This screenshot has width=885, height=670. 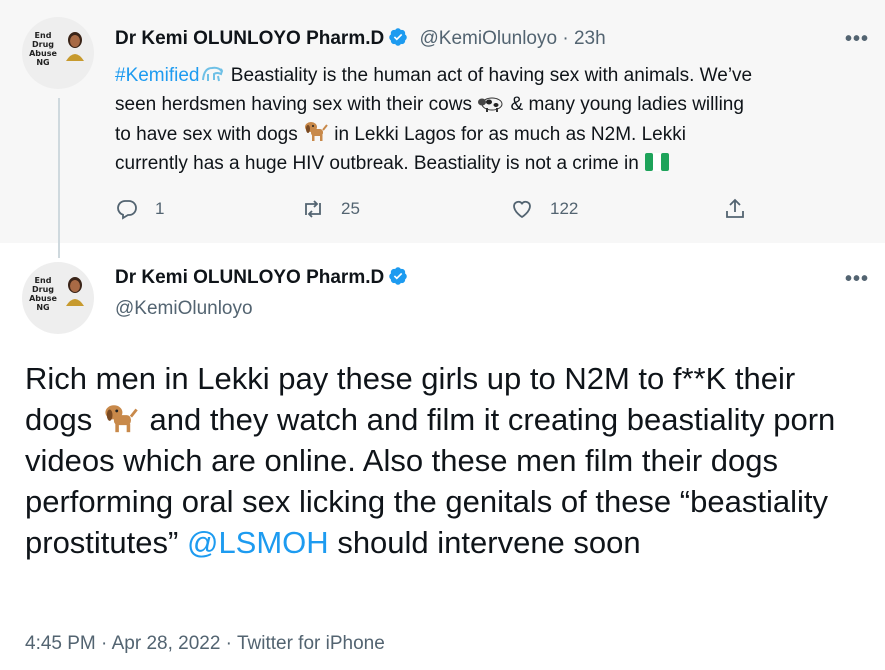 What do you see at coordinates (184, 309) in the screenshot?
I see `main-handle: @KemiOlunloyo` at bounding box center [184, 309].